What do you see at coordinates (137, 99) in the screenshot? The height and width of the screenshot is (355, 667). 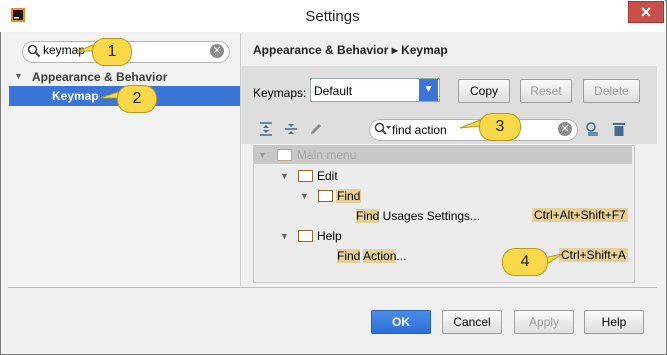 I see `callout-2: 2` at bounding box center [137, 99].